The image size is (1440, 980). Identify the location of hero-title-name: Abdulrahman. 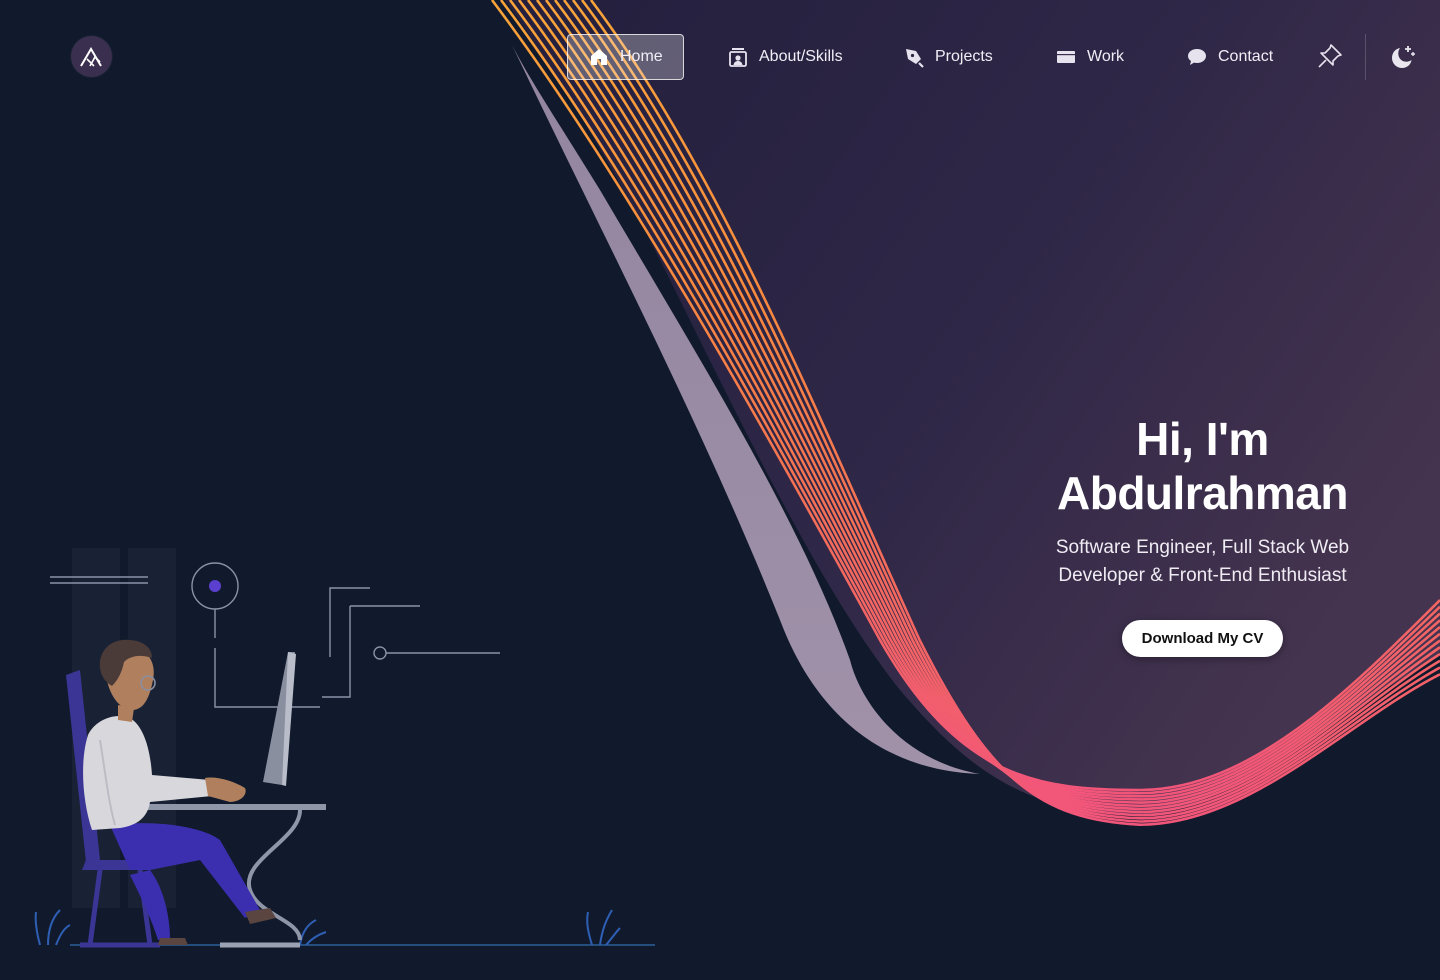
(1202, 493).